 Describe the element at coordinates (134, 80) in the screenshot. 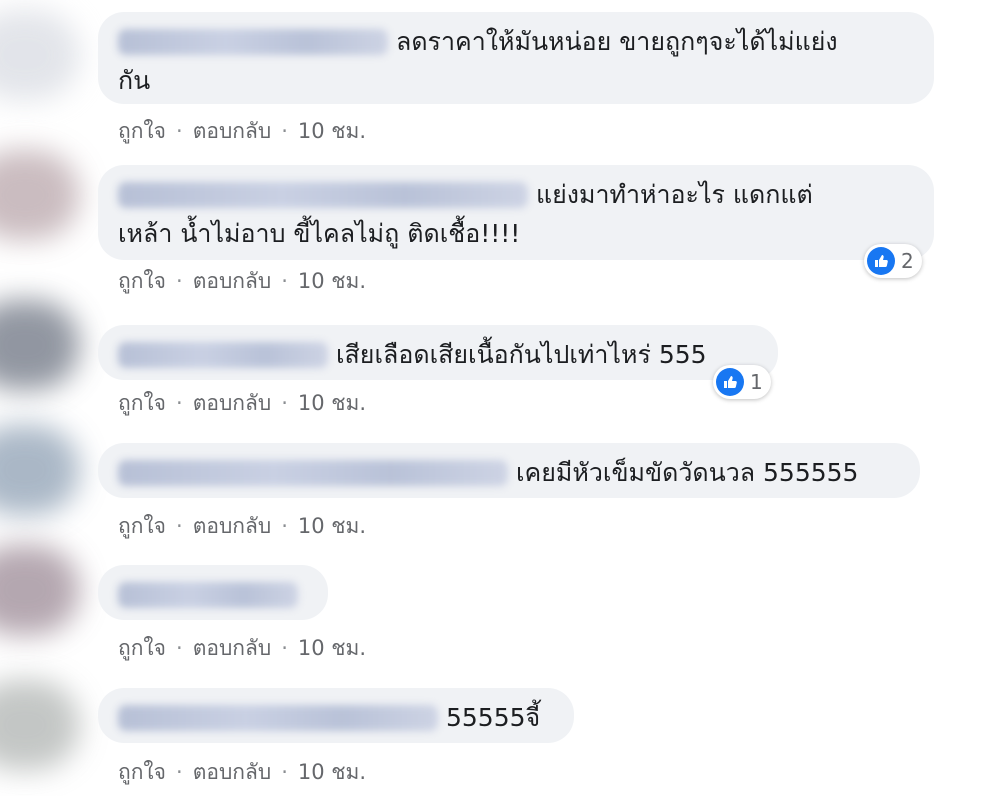

I see `comment-text-continued: กัน` at that location.